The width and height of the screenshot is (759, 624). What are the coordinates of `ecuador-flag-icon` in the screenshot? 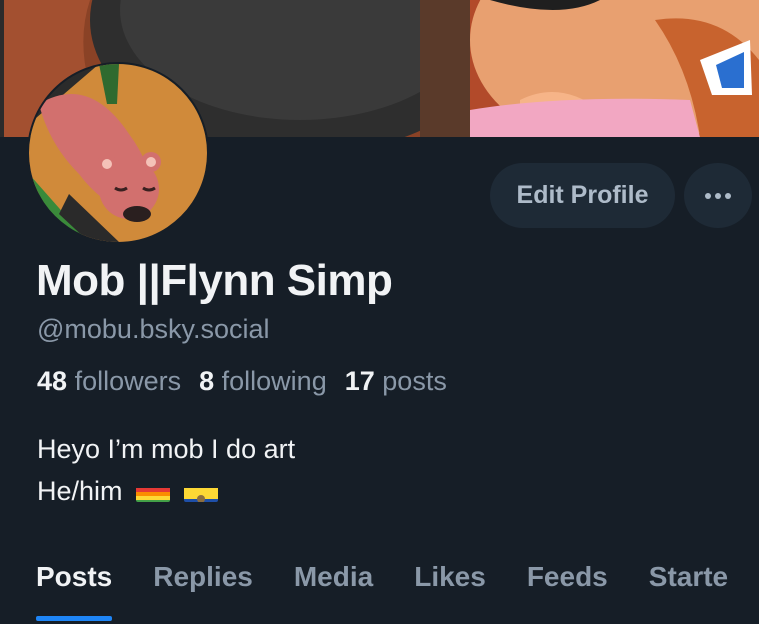 It's located at (200, 491).